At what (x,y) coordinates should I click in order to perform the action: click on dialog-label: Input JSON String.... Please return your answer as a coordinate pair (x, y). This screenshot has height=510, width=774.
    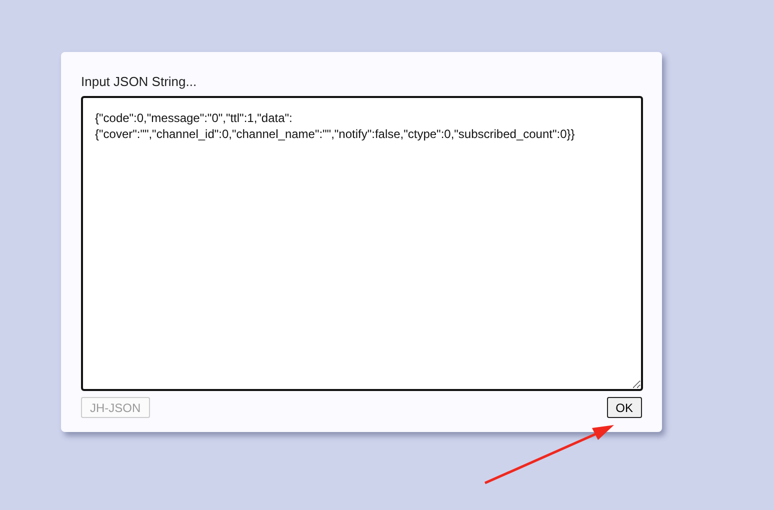
    Looking at the image, I should click on (139, 81).